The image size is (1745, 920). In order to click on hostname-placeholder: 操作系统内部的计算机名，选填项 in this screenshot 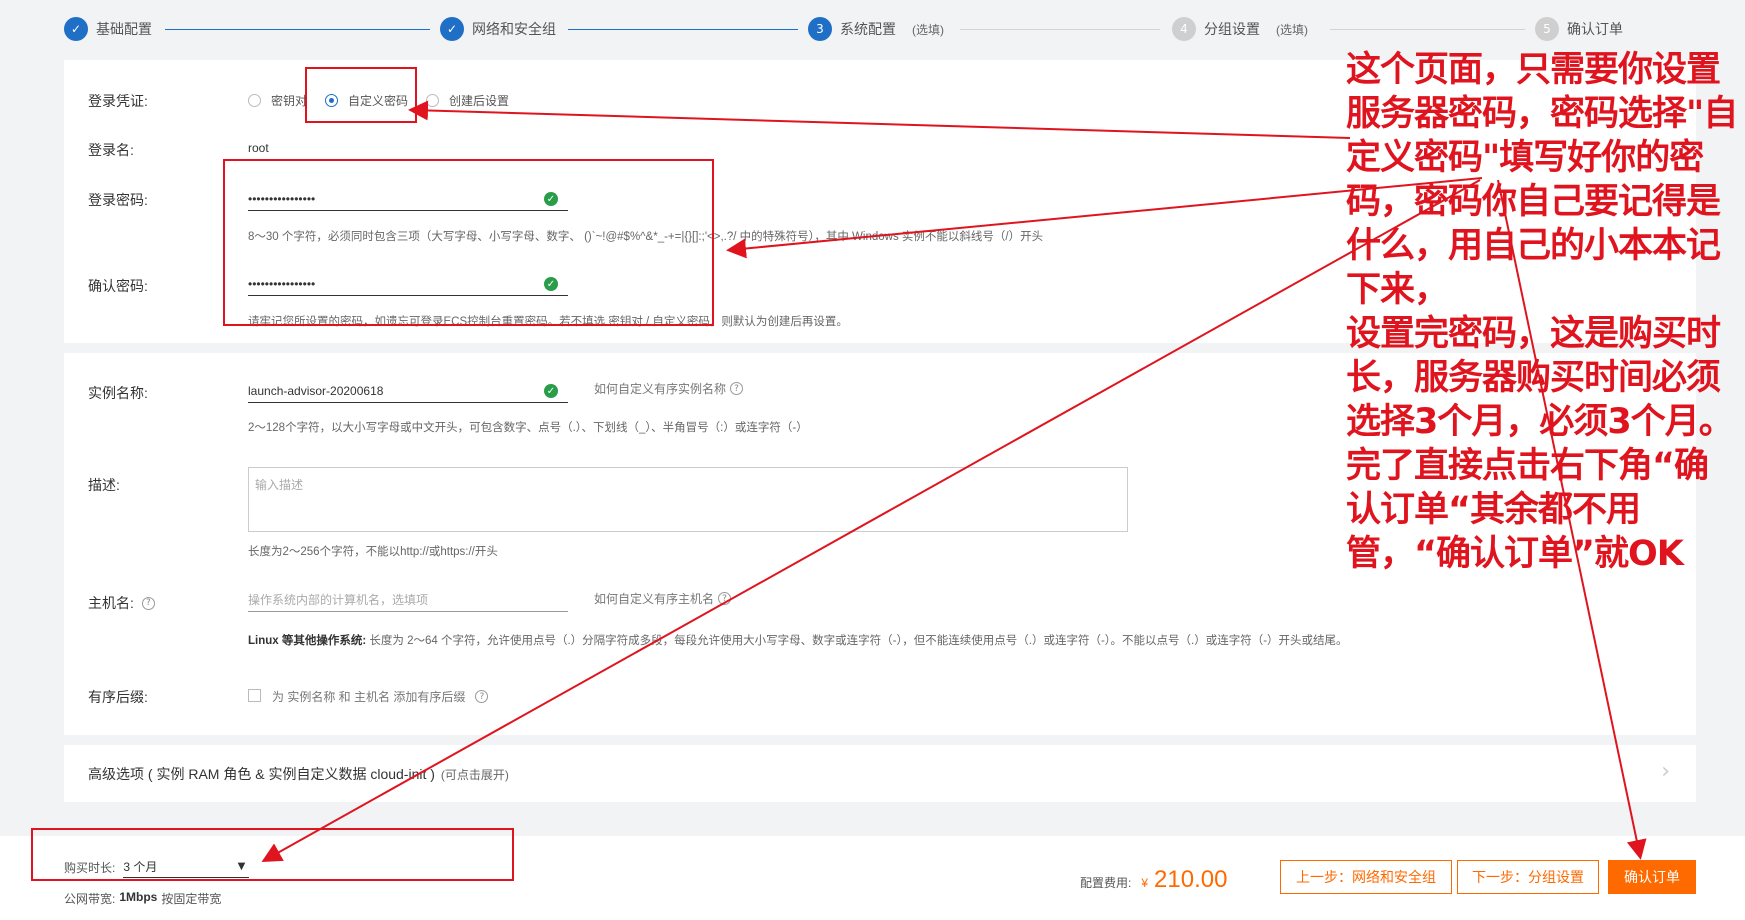, I will do `click(338, 600)`.